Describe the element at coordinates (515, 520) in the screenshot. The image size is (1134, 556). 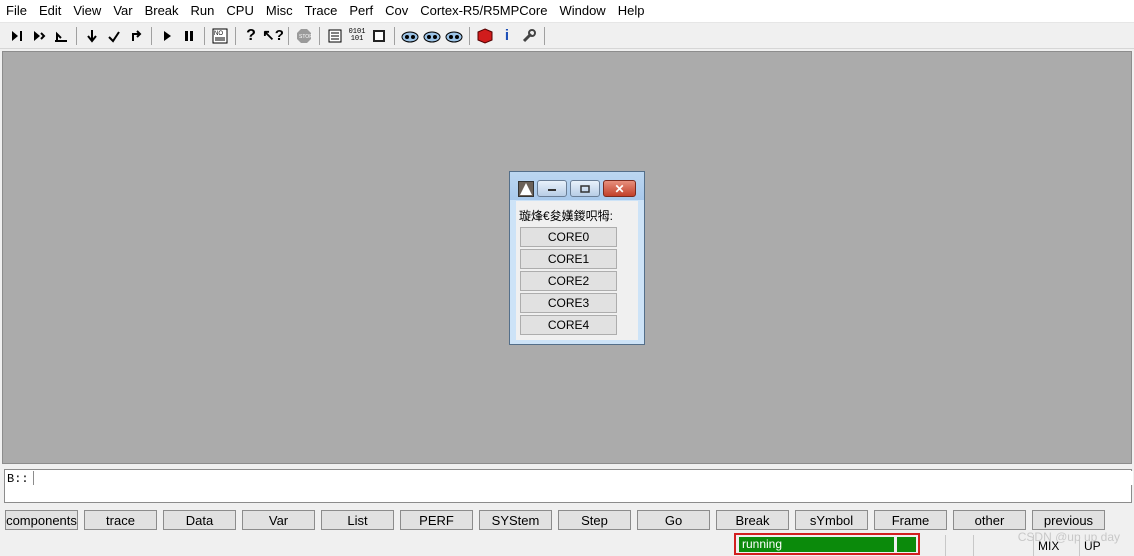
I see `softkey-system: SYStem` at that location.